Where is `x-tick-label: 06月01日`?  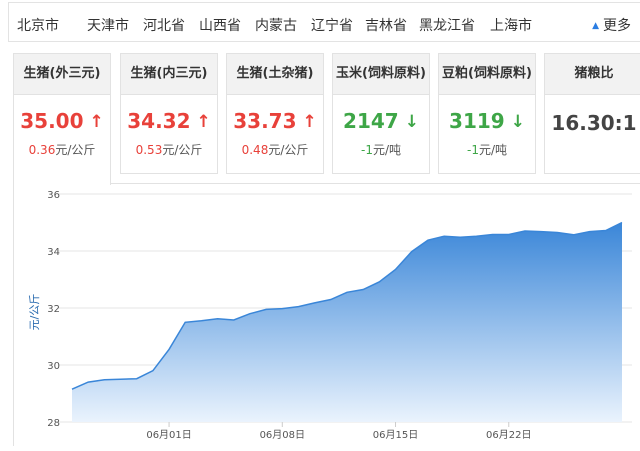
x-tick-label: 06月01日 is located at coordinates (168, 435).